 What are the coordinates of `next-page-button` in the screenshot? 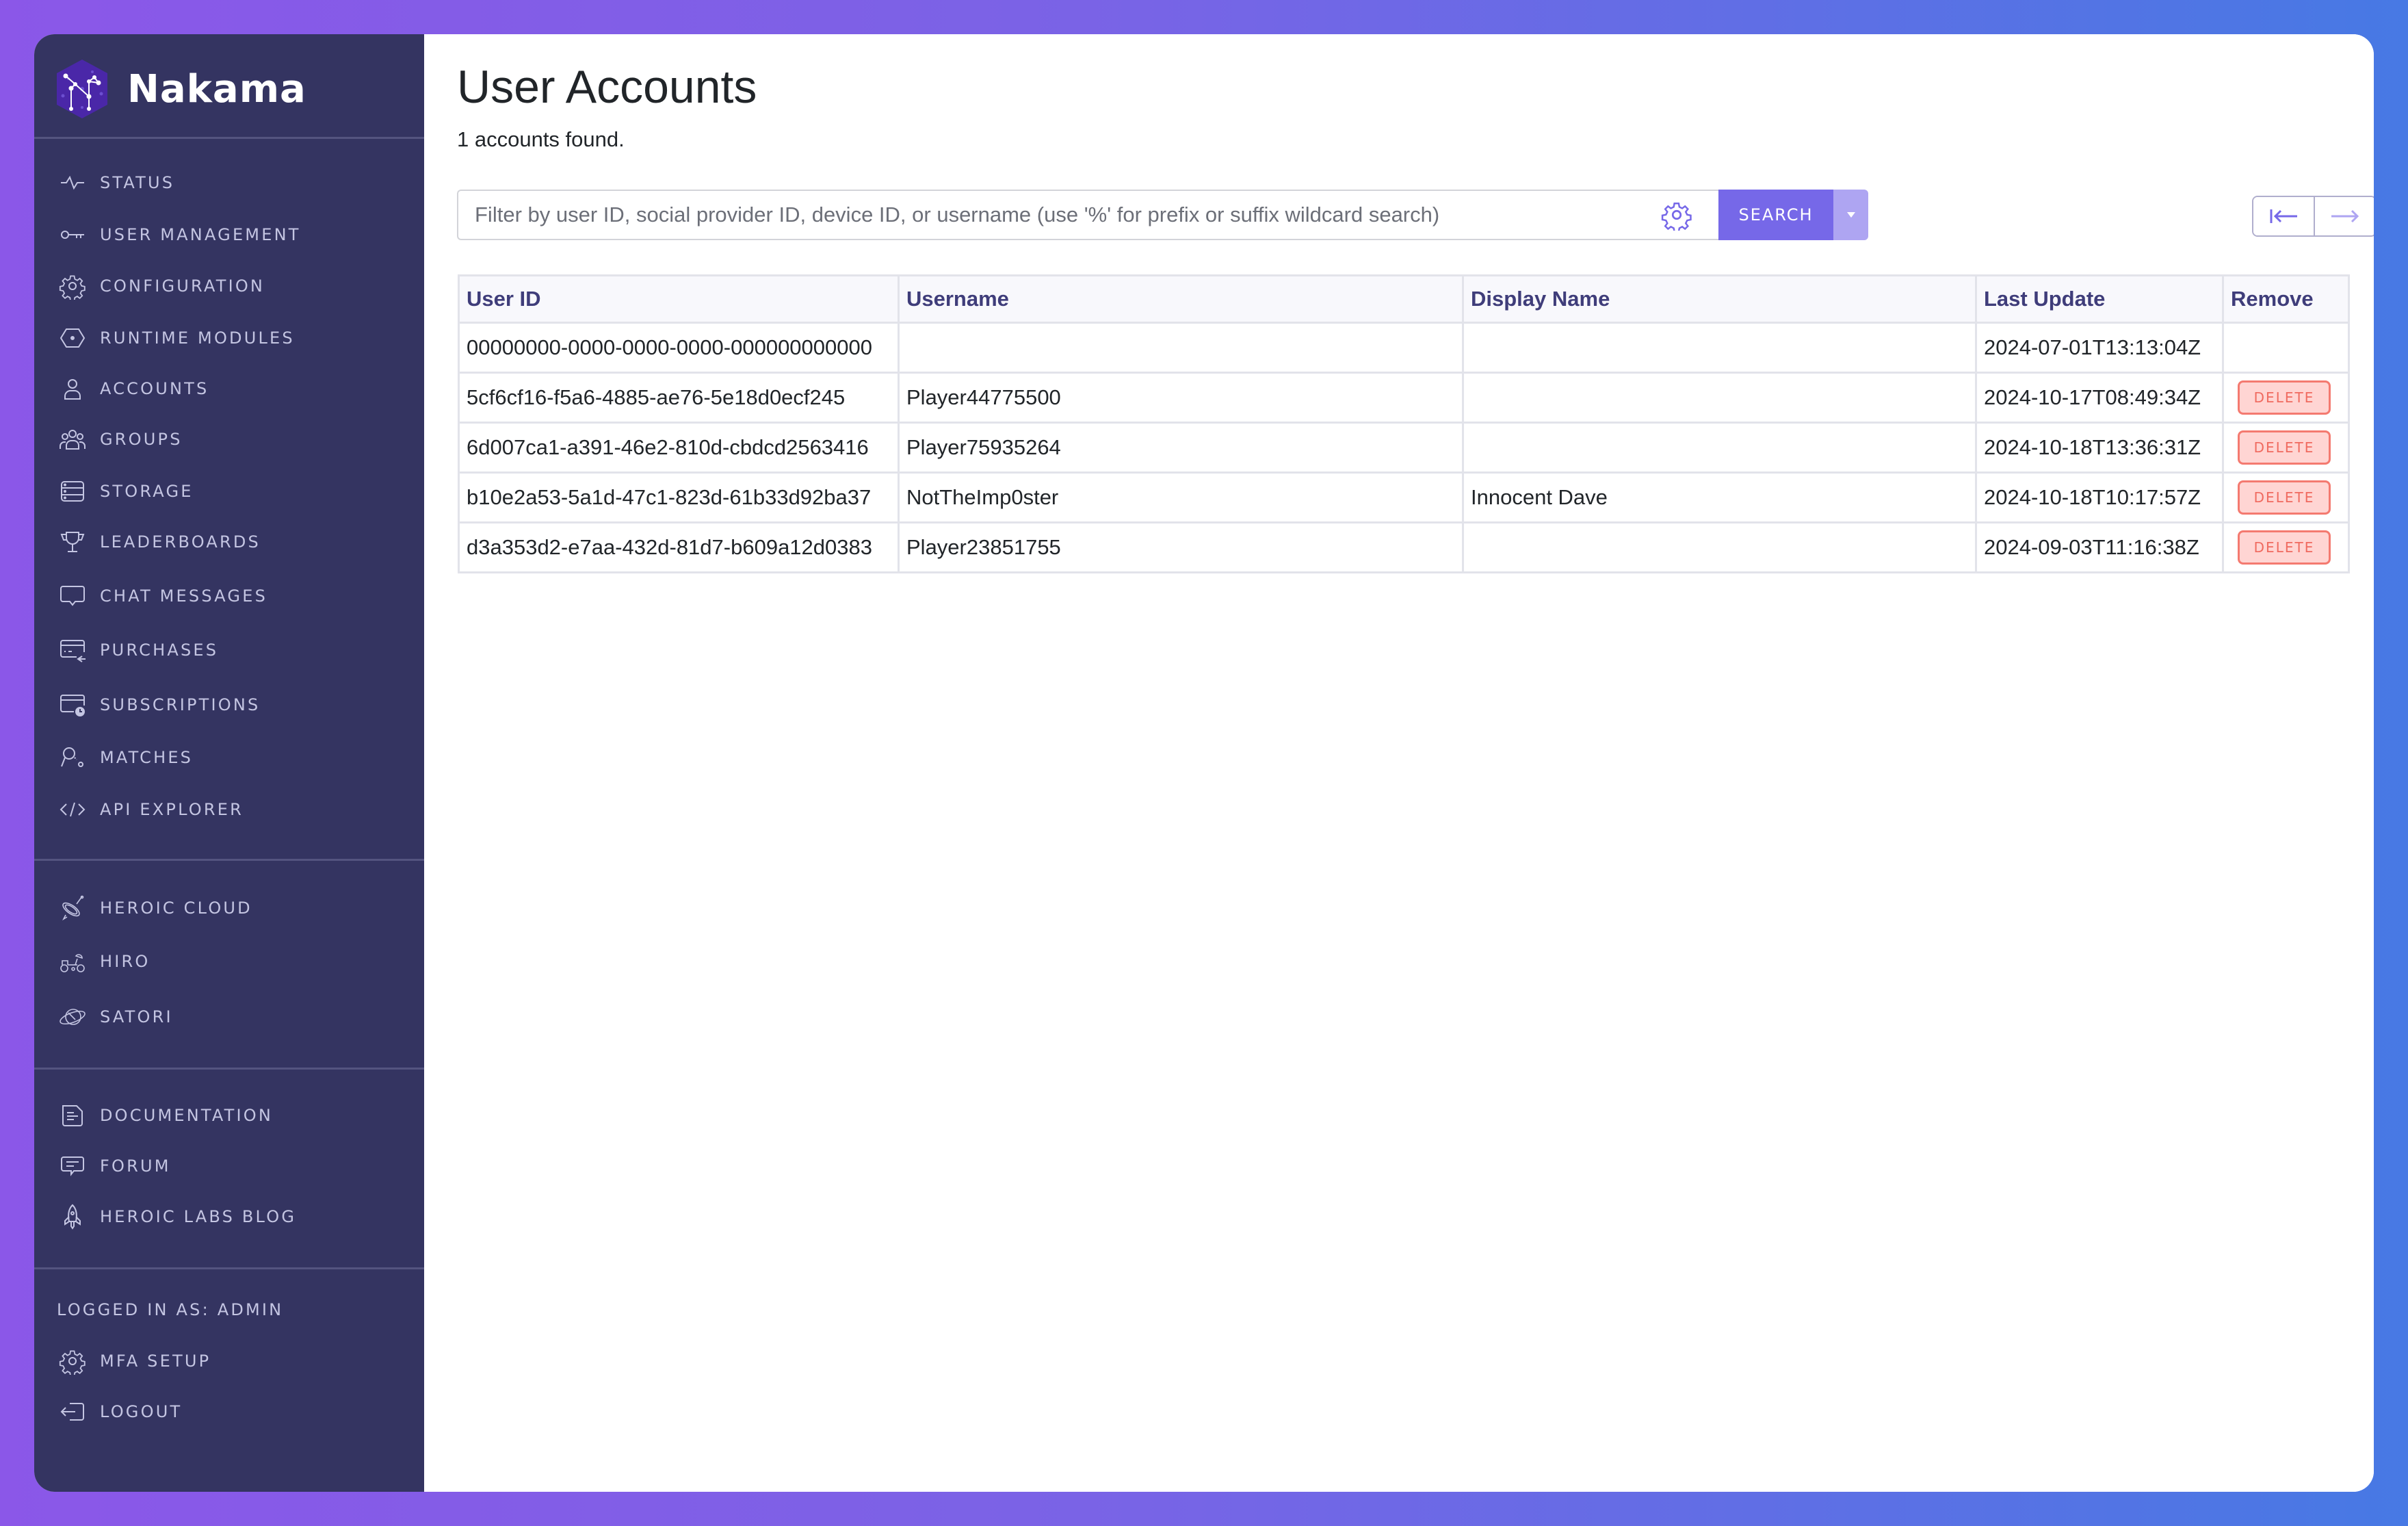 It's located at (2344, 216).